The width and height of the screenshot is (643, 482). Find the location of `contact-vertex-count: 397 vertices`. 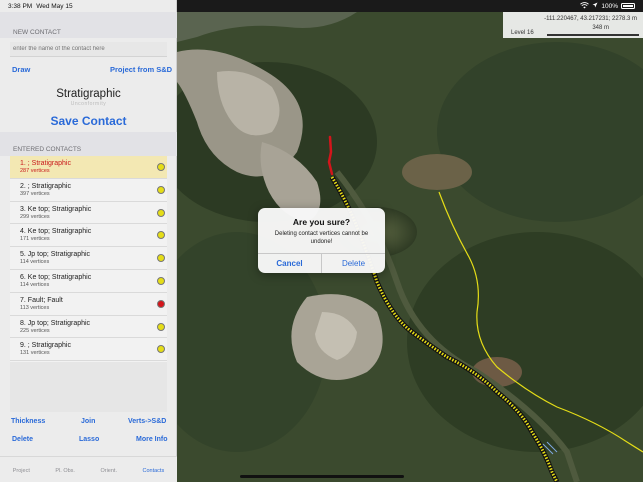

contact-vertex-count: 397 vertices is located at coordinates (35, 193).